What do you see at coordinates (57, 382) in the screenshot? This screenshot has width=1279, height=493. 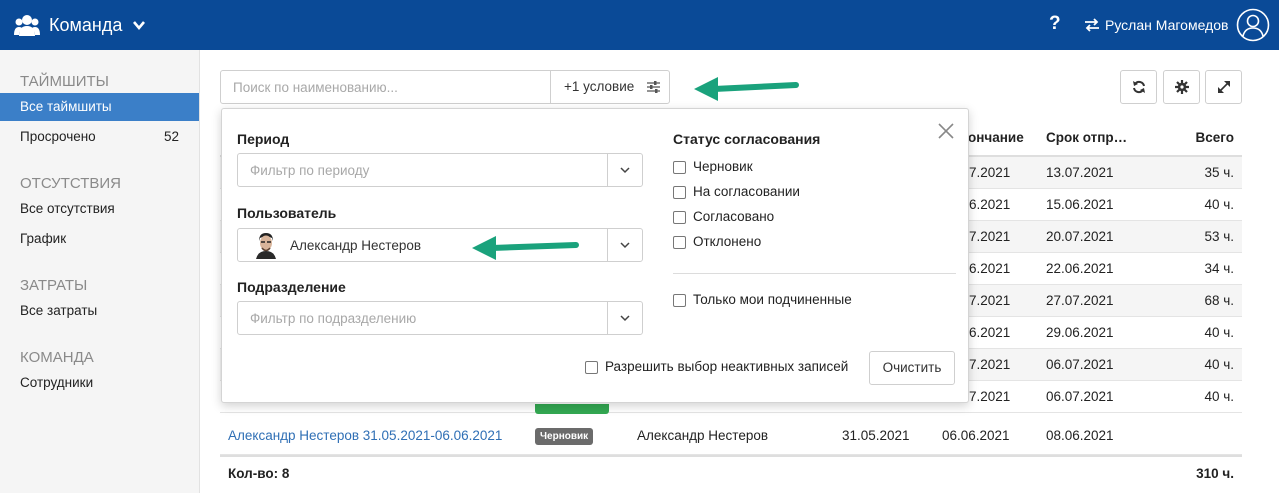 I see `sidebar-item-label: Сотрудники` at bounding box center [57, 382].